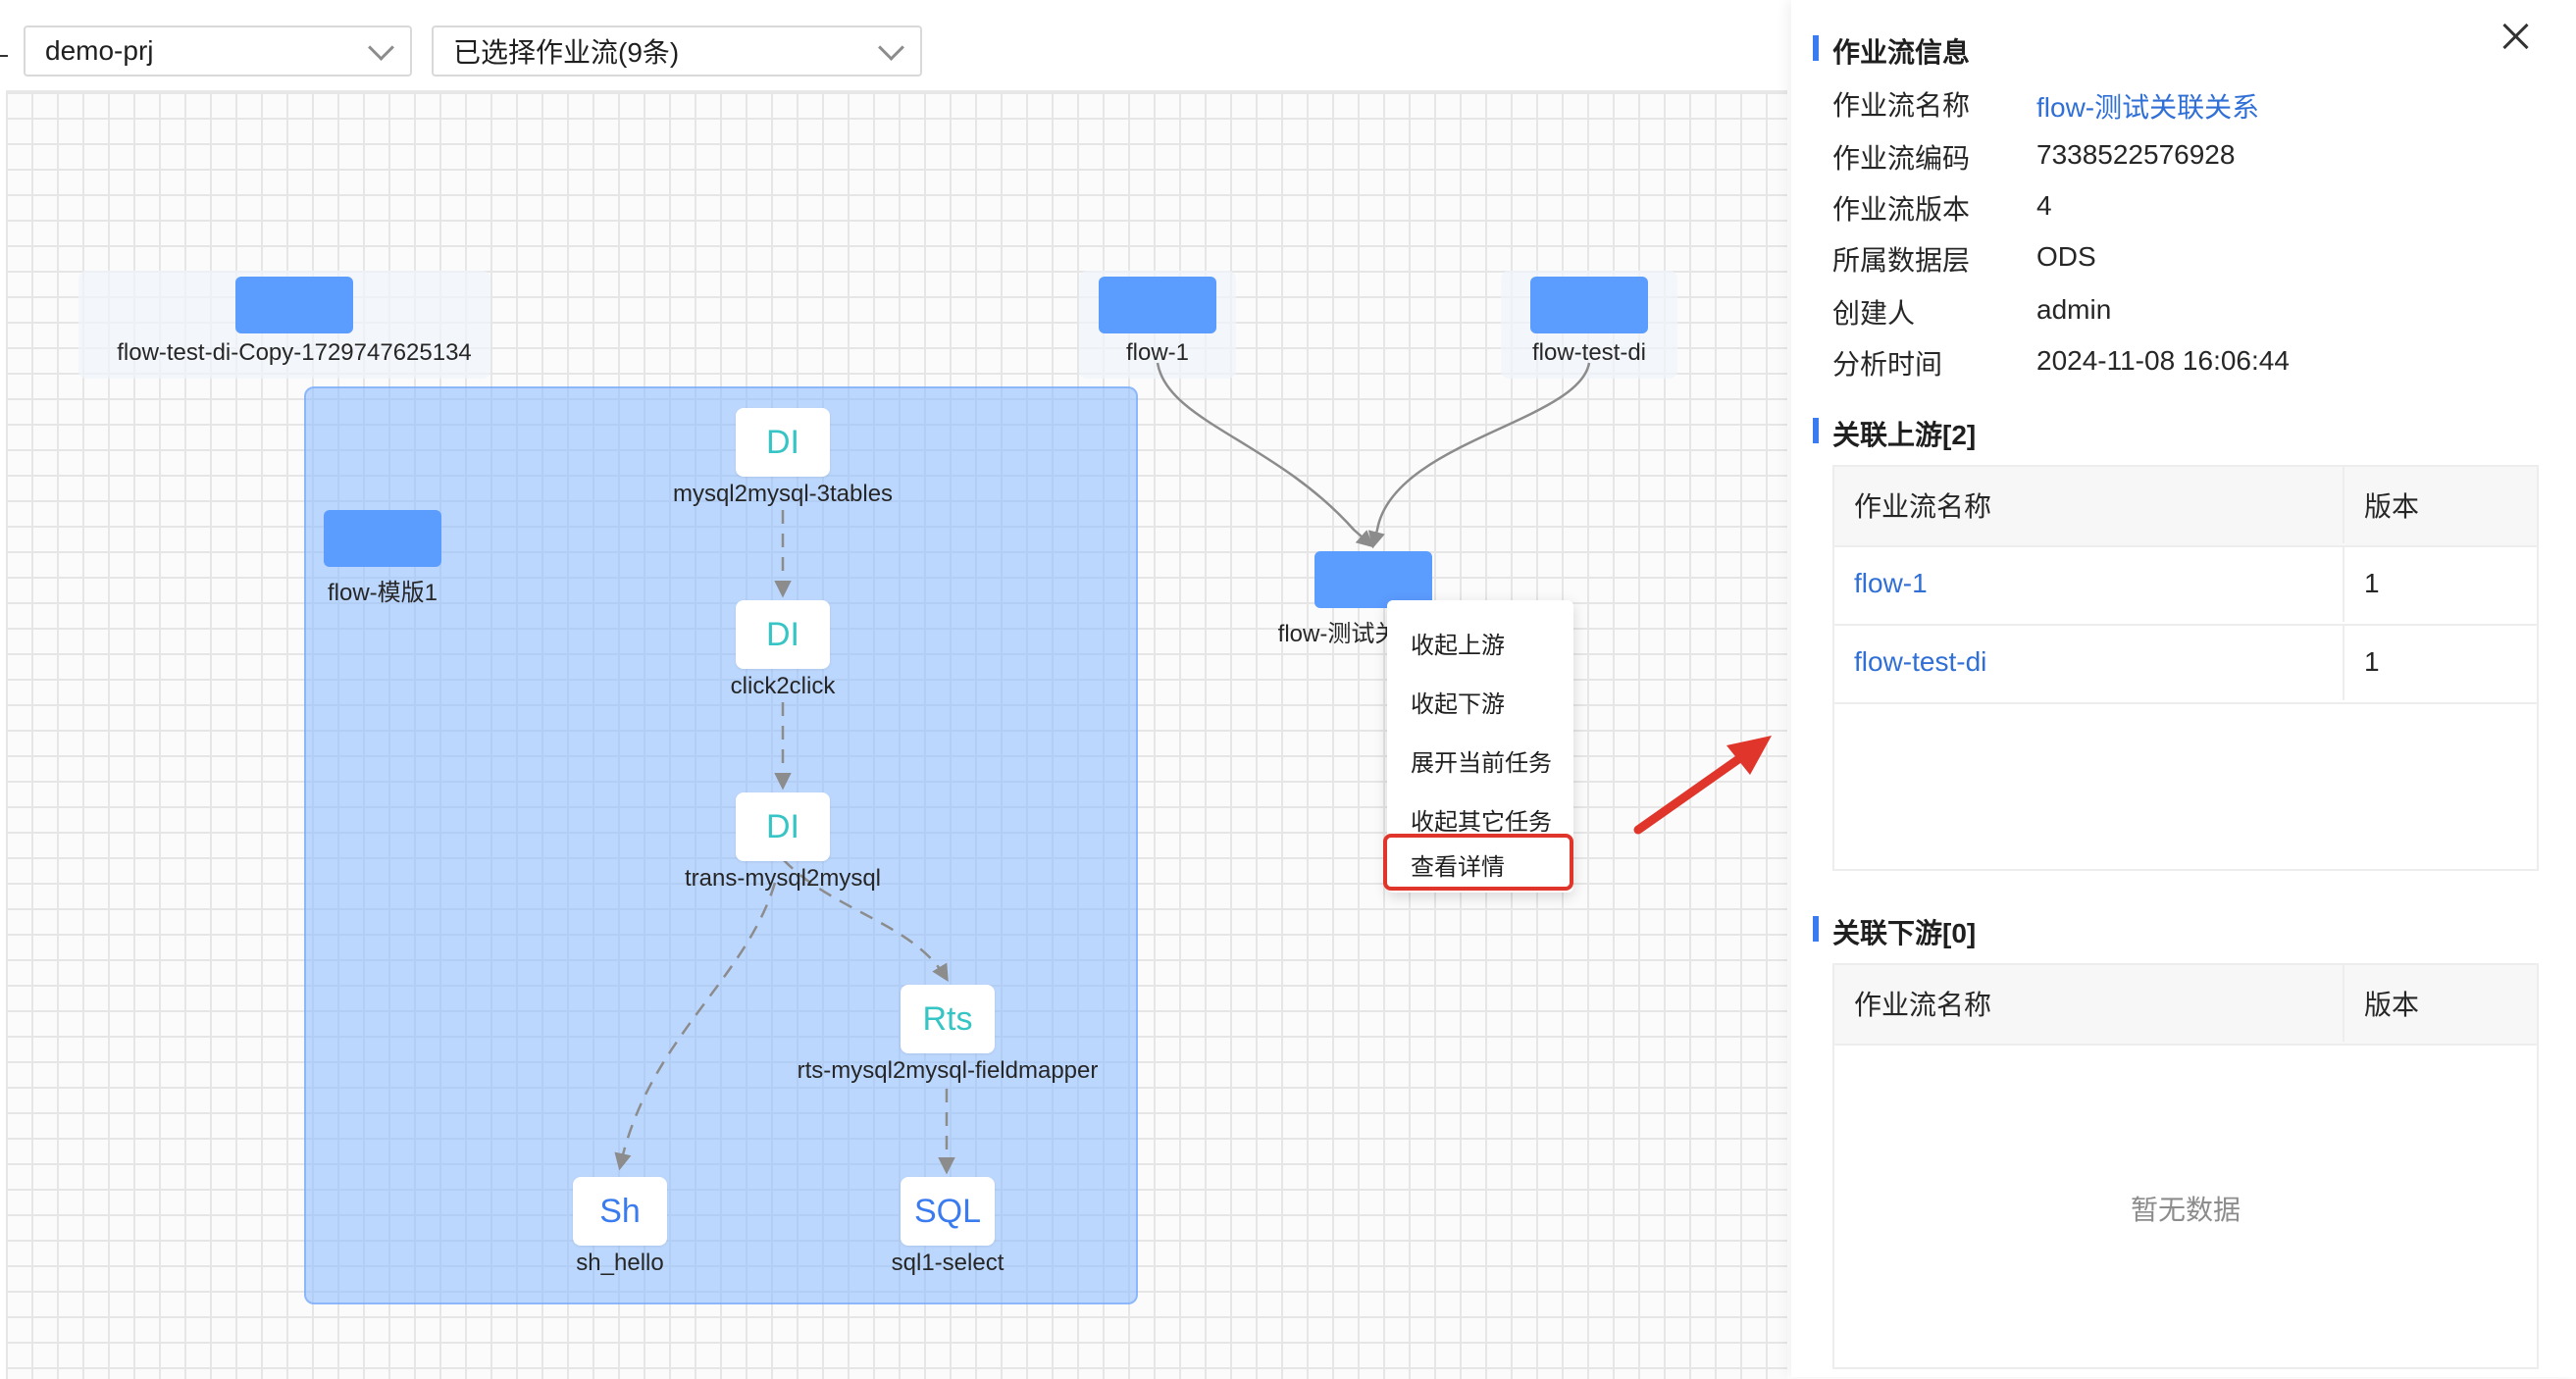 The height and width of the screenshot is (1379, 2576). Describe the element at coordinates (2185, 1210) in the screenshot. I see `empty-state-text: 暂无数据` at that location.